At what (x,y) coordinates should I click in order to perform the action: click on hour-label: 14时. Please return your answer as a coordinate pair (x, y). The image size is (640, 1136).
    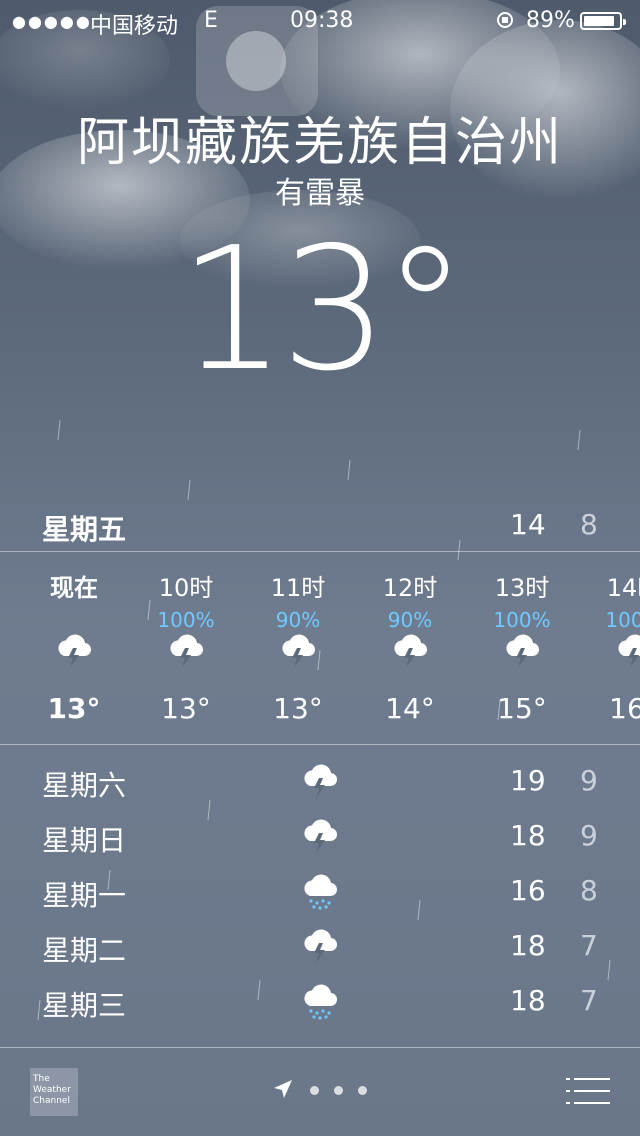
    Looking at the image, I should click on (623, 588).